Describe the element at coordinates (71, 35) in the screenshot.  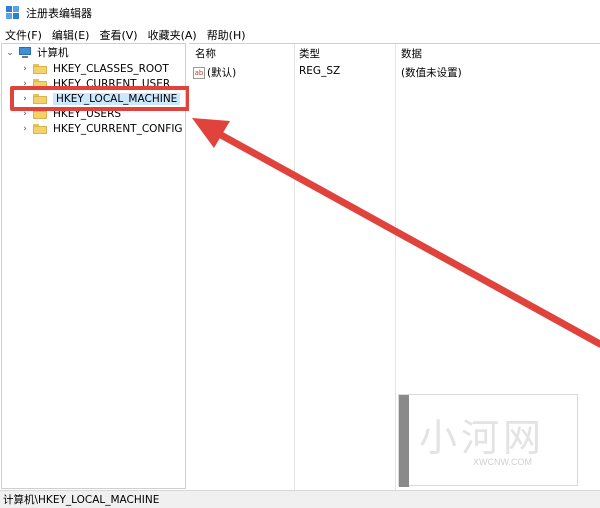
I see `menu-edit: 编辑(E)` at that location.